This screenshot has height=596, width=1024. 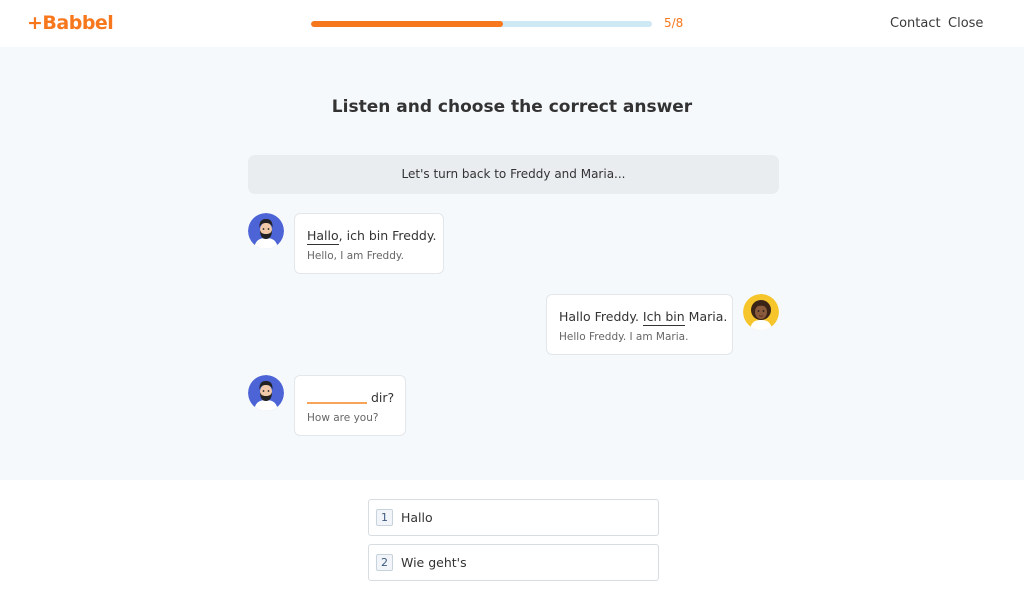 What do you see at coordinates (343, 418) in the screenshot?
I see `message-translation: How are you?` at bounding box center [343, 418].